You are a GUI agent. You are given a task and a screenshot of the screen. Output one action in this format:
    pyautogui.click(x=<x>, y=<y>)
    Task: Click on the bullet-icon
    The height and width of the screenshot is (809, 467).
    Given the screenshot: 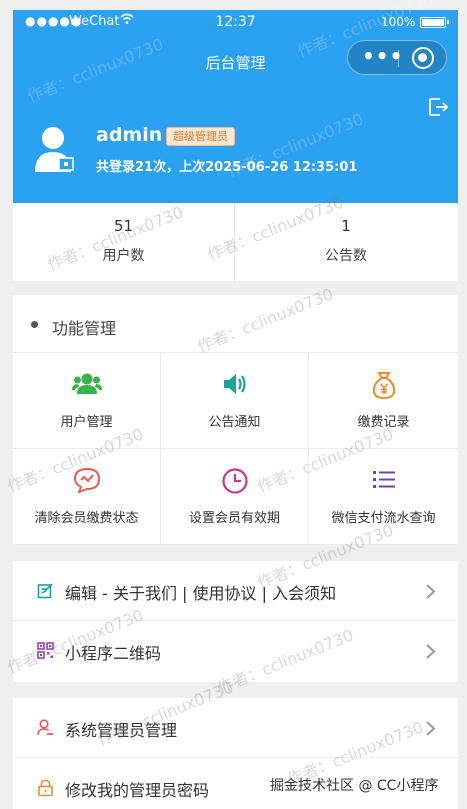 What is the action you would take?
    pyautogui.click(x=34, y=324)
    